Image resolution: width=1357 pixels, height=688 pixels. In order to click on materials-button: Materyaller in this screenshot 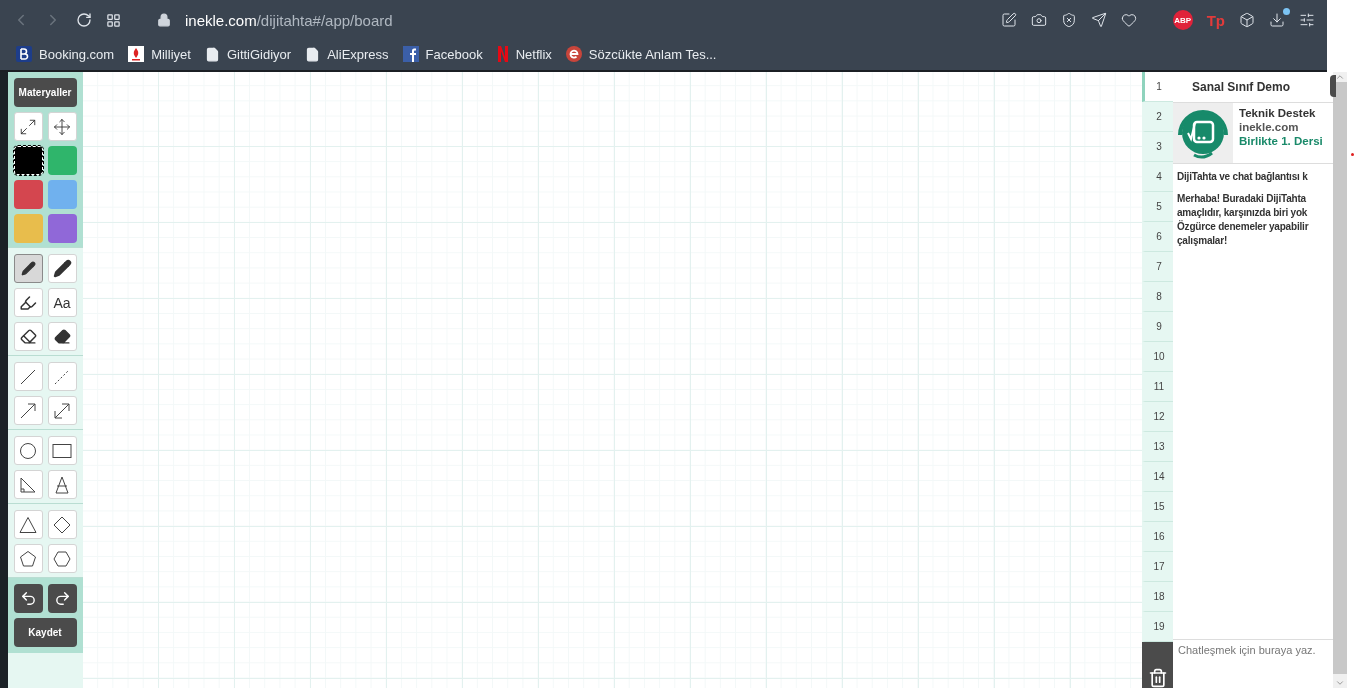, I will do `click(45, 92)`.